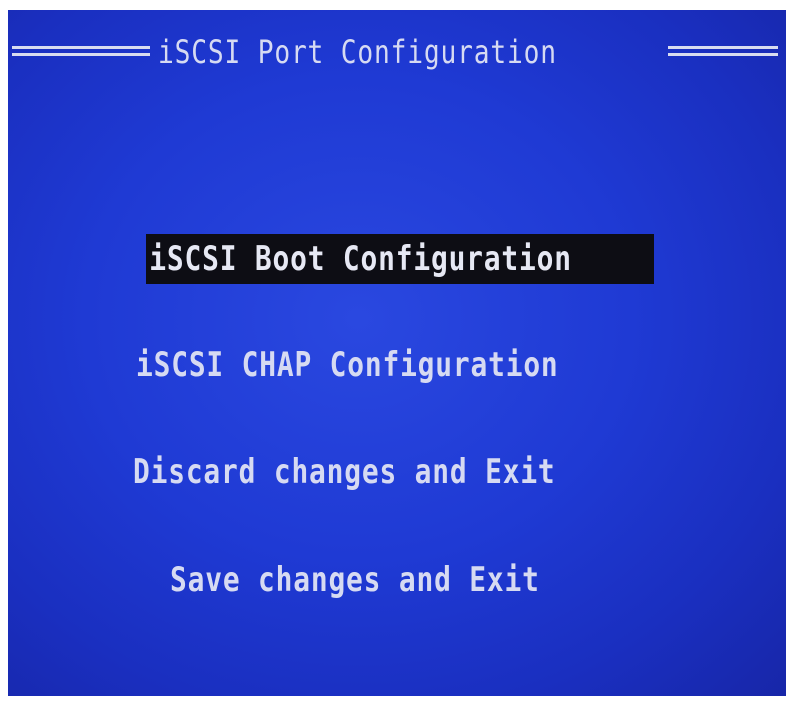 The image size is (790, 711). What do you see at coordinates (344, 472) in the screenshot?
I see `menu-item-label: Discard changes and Exit` at bounding box center [344, 472].